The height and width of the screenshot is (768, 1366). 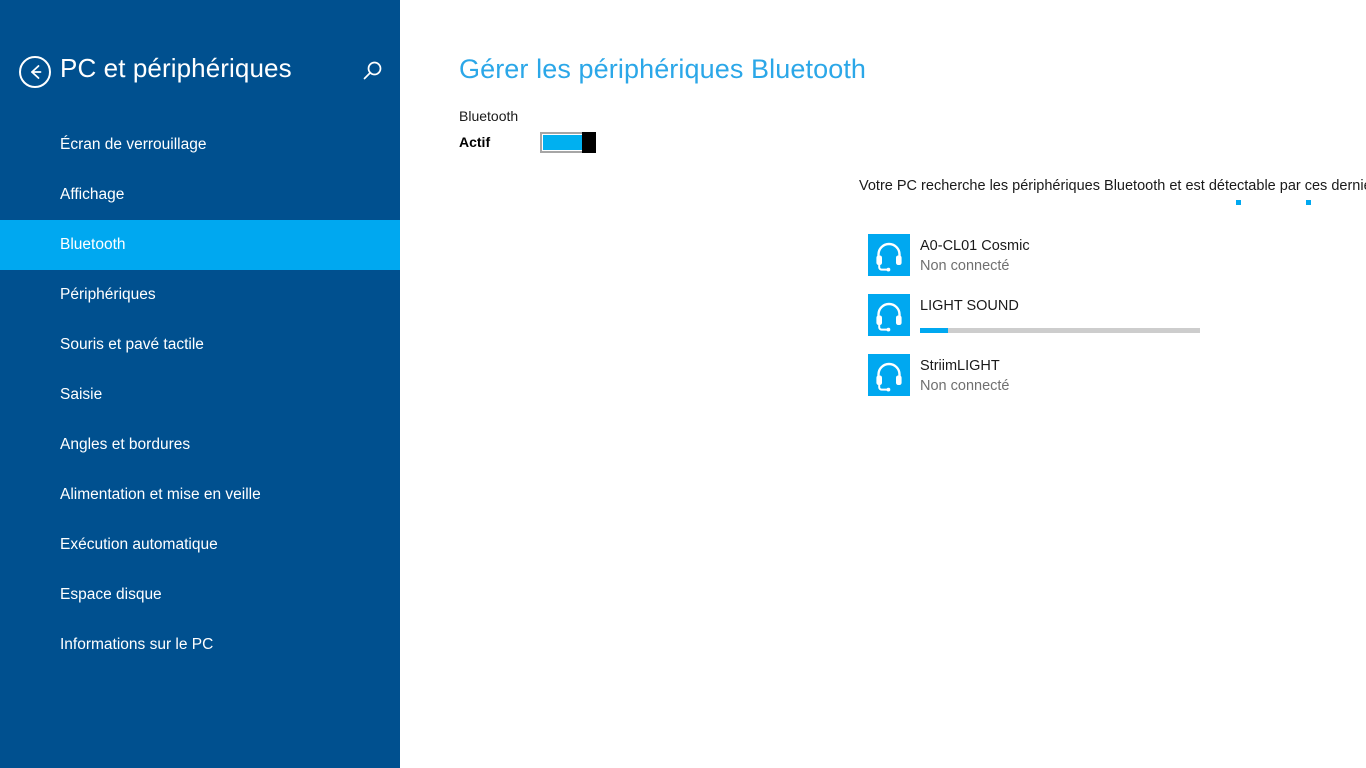 I want to click on device-name: StriimLIGHT, so click(x=960, y=366).